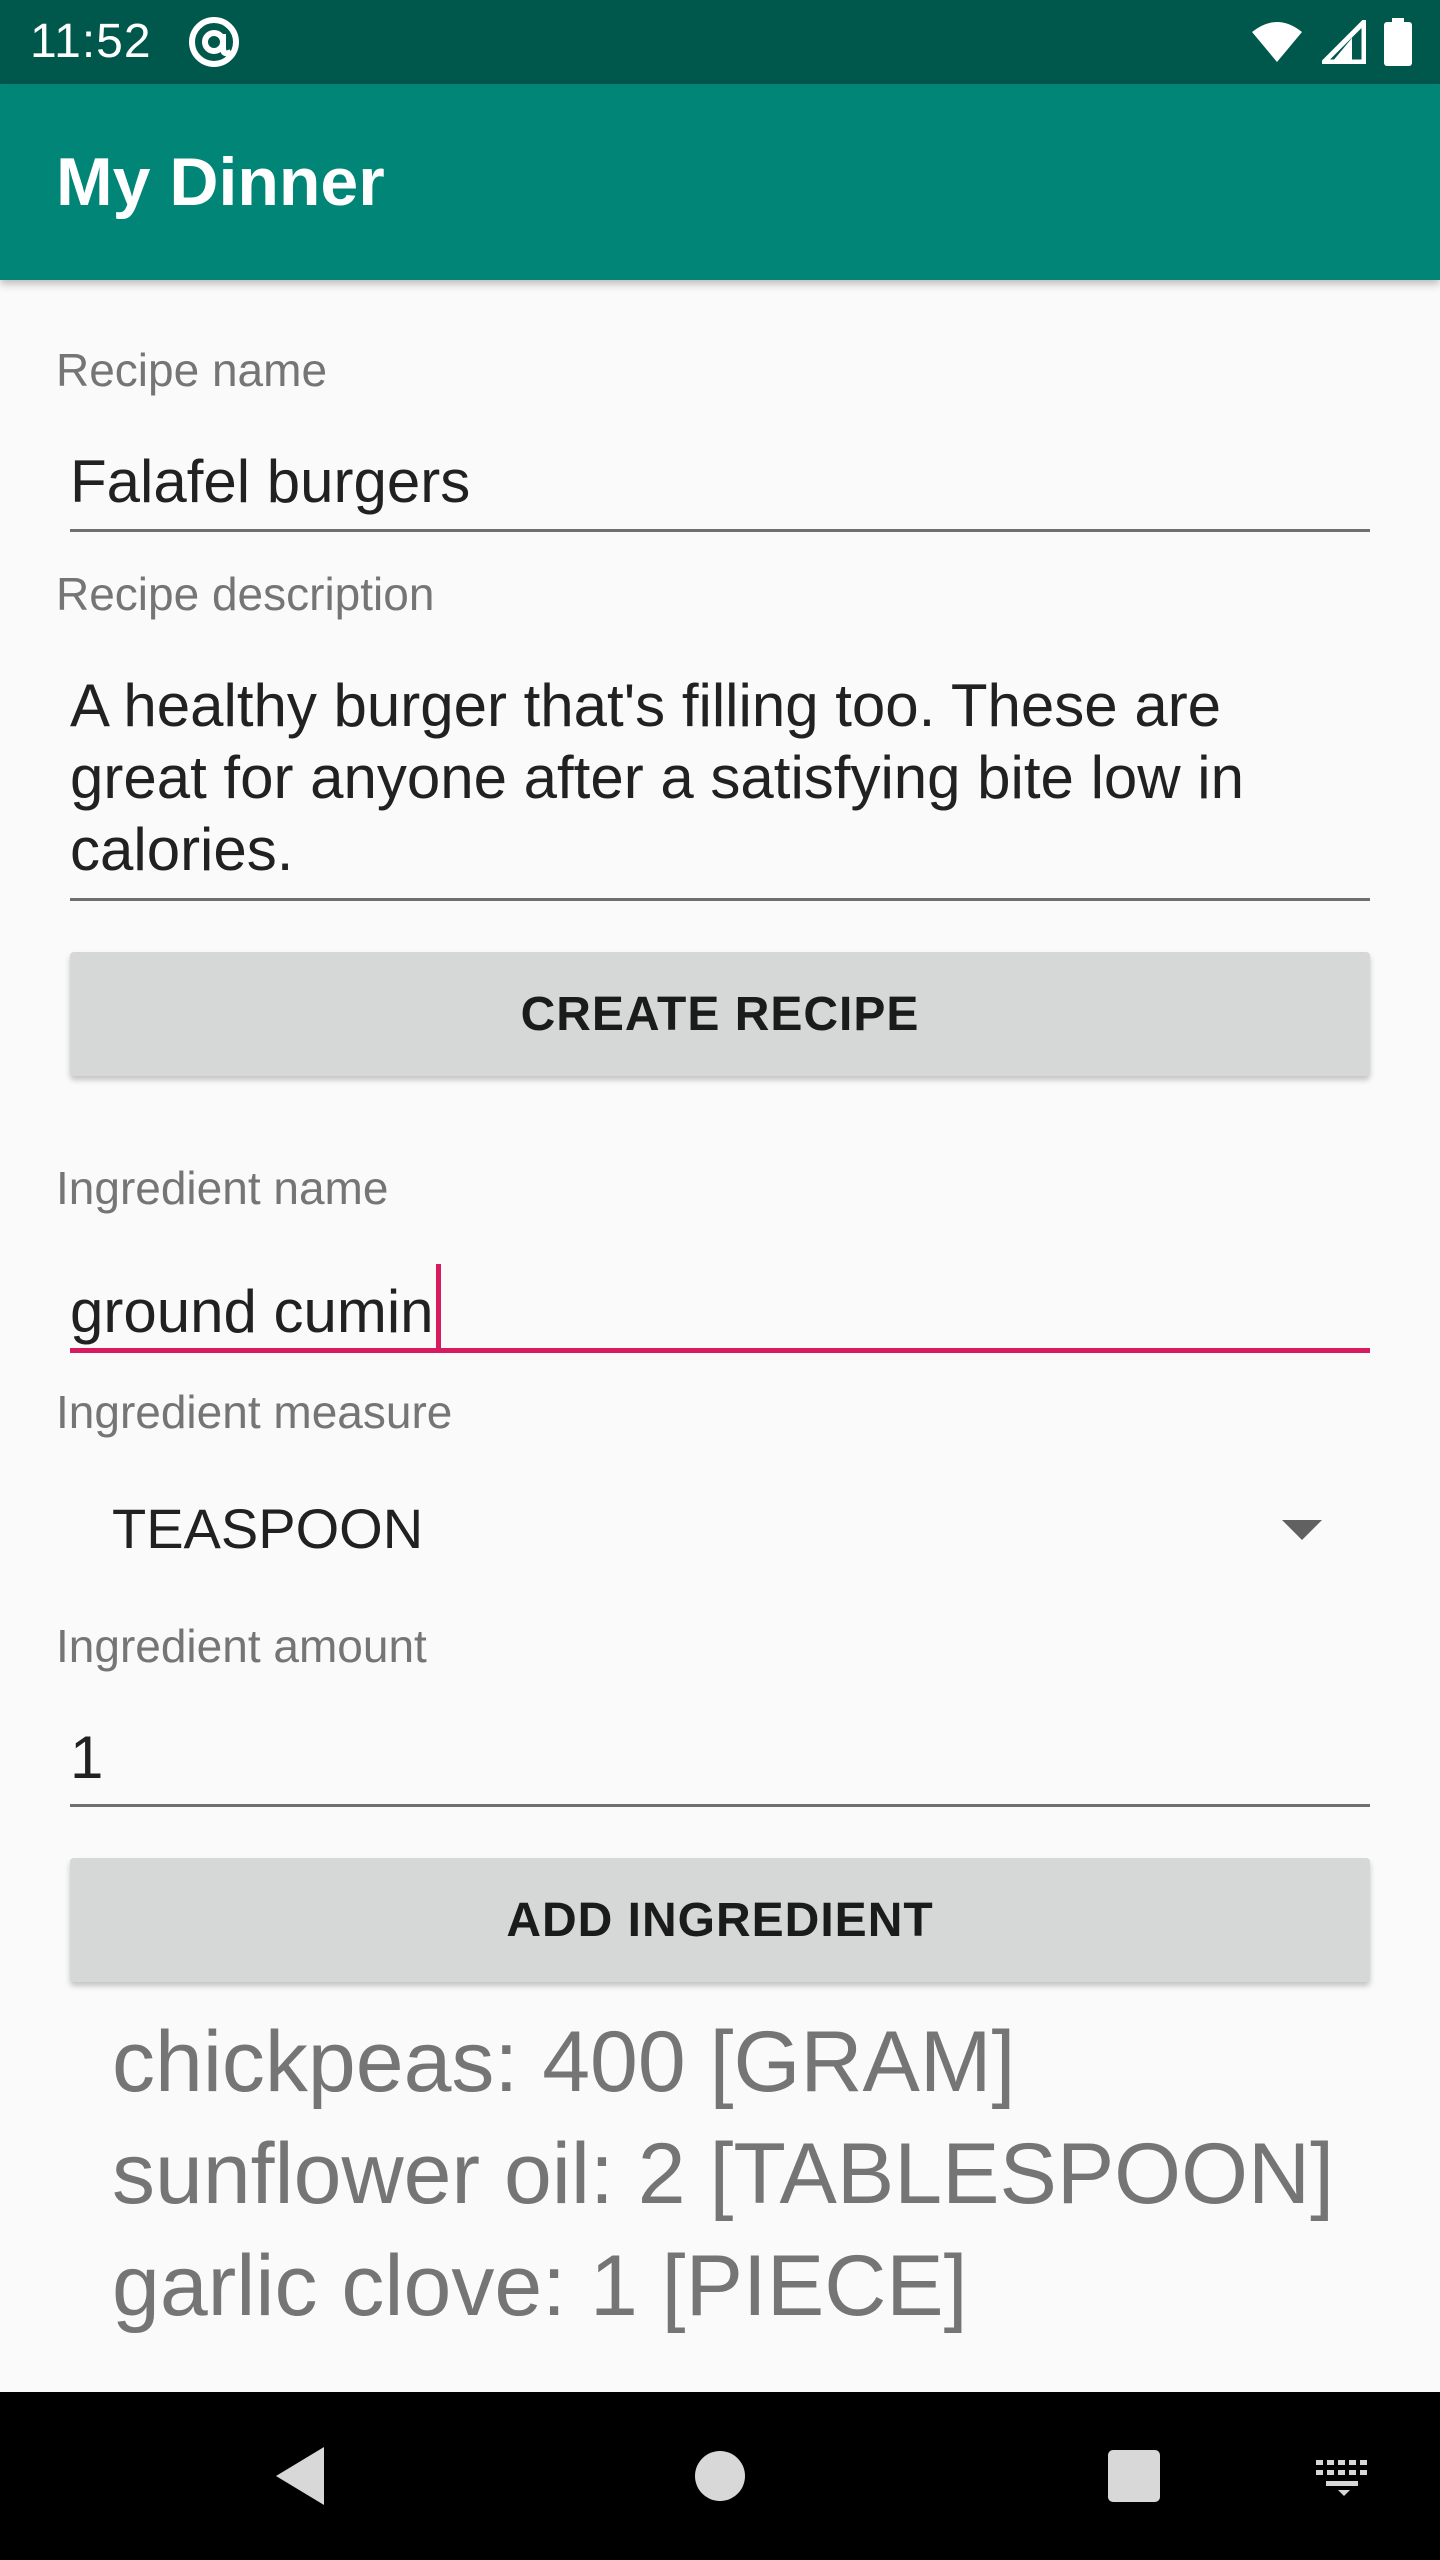 Image resolution: width=1440 pixels, height=2560 pixels. What do you see at coordinates (1344, 42) in the screenshot?
I see `cellular-signal-icon` at bounding box center [1344, 42].